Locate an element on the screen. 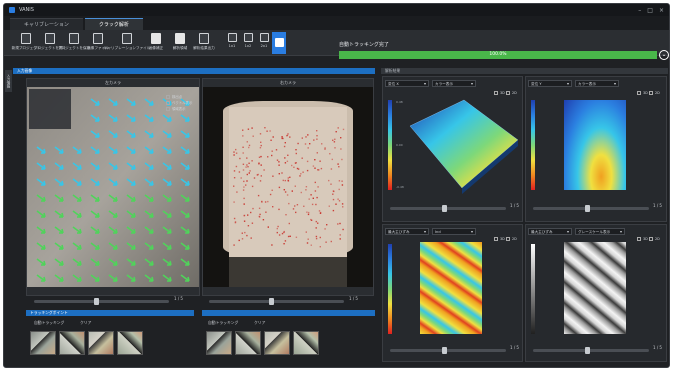 The image size is (676, 373). layout-1x1-button: 1x1 is located at coordinates (232, 43).